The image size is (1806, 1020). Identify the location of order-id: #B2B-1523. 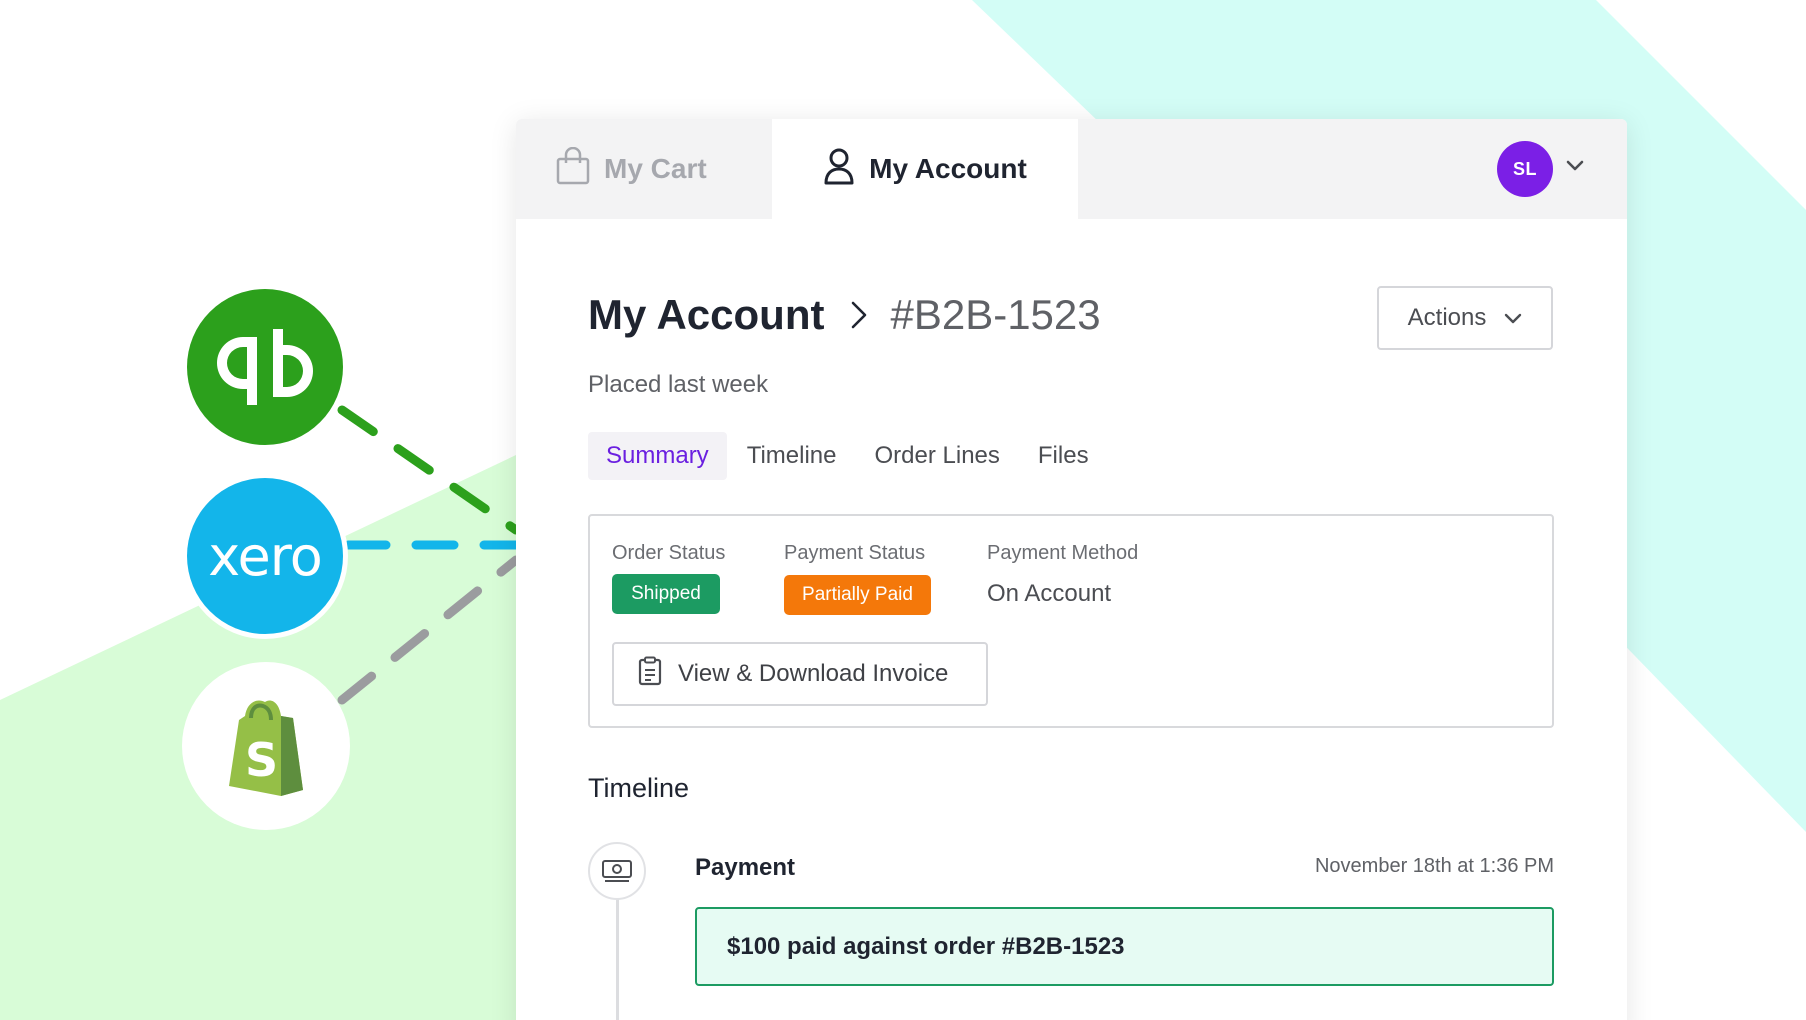
(995, 314).